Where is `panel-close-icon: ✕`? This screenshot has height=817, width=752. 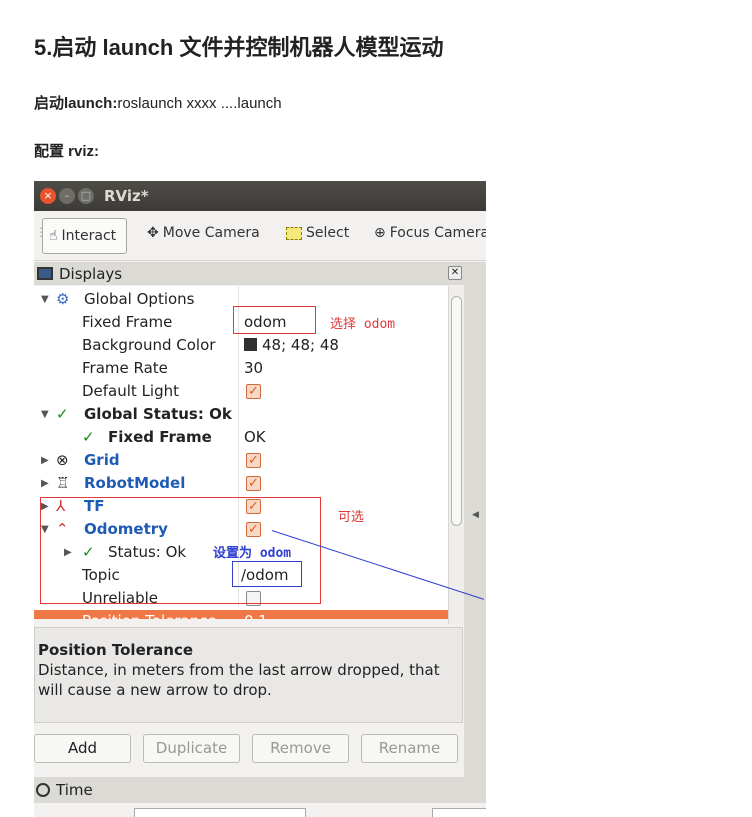 panel-close-icon: ✕ is located at coordinates (455, 273).